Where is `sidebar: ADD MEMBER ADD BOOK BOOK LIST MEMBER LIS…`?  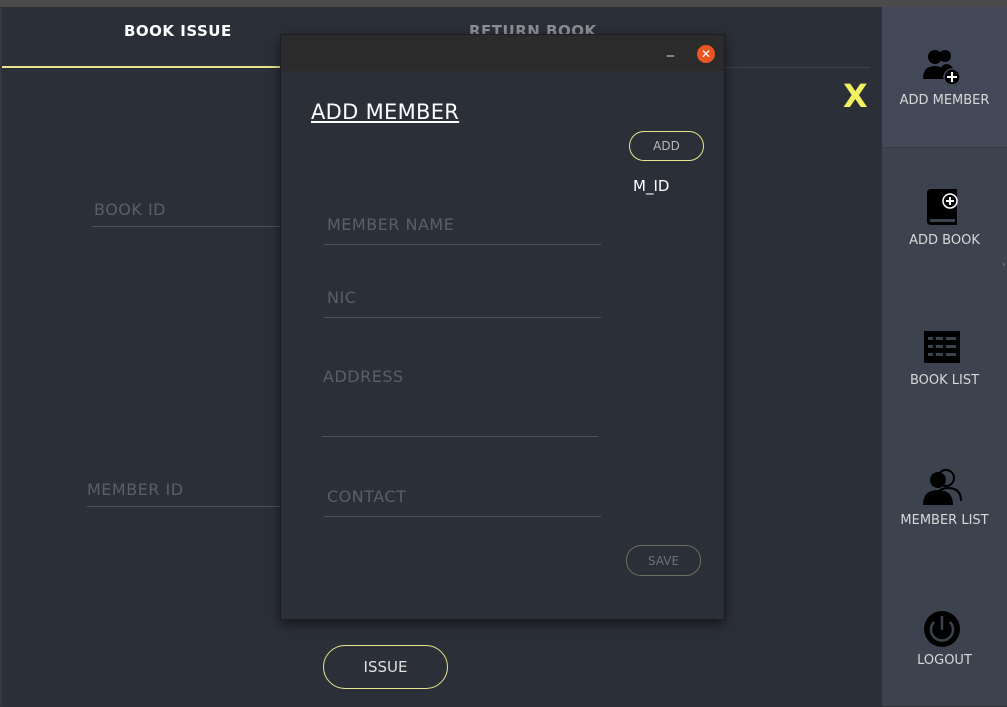 sidebar: ADD MEMBER ADD BOOK BOOK LIST MEMBER LIS… is located at coordinates (944, 356).